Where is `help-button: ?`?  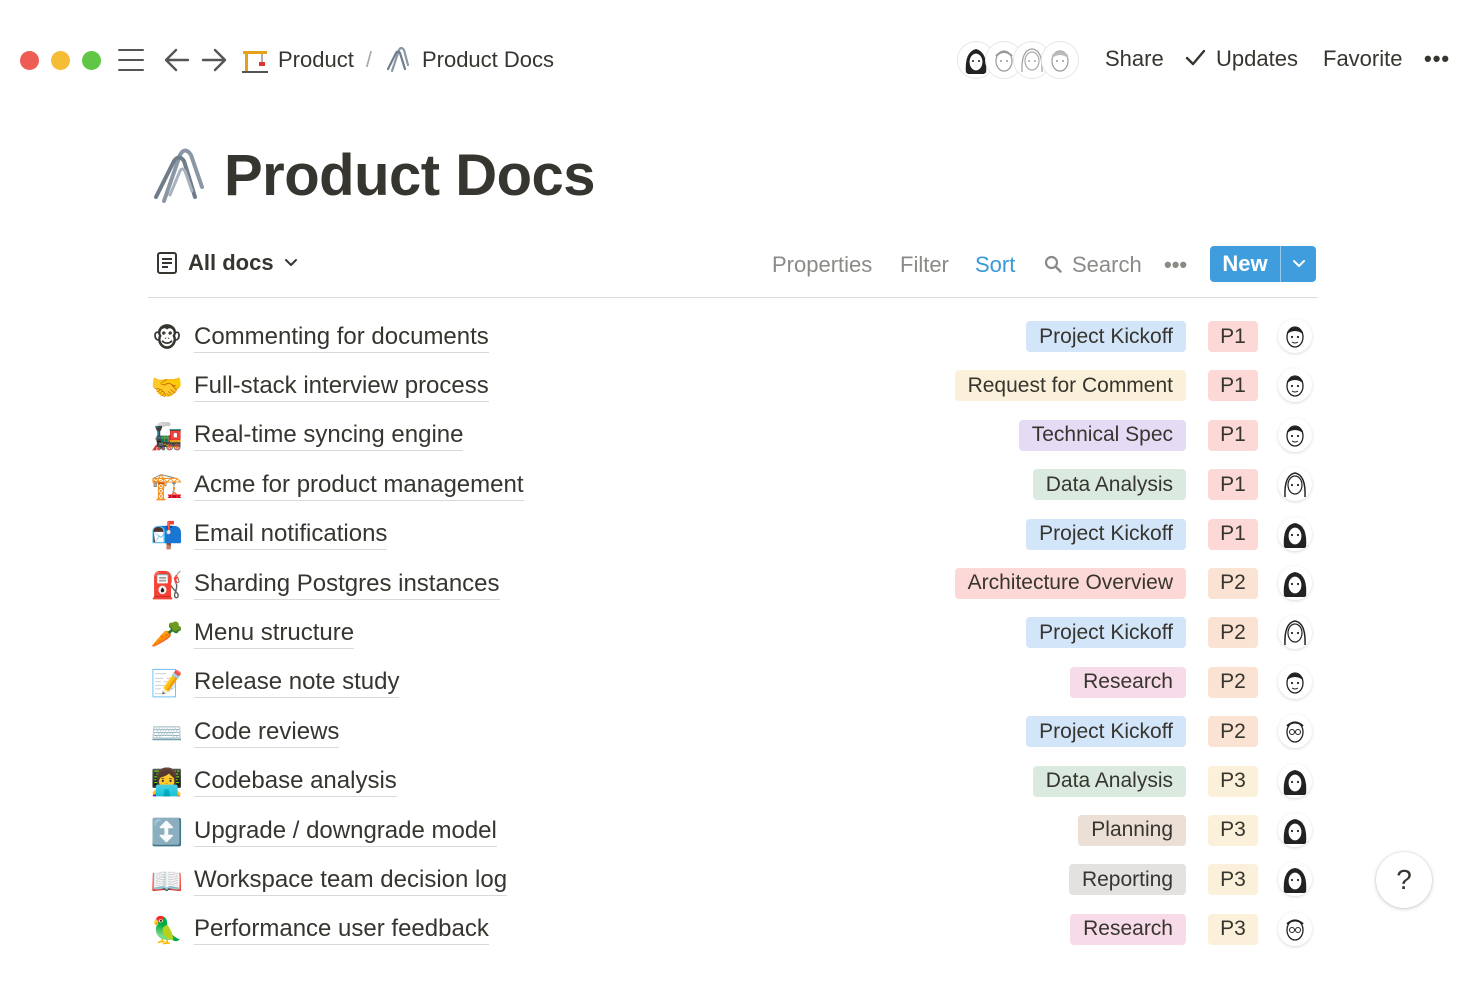 help-button: ? is located at coordinates (1404, 880).